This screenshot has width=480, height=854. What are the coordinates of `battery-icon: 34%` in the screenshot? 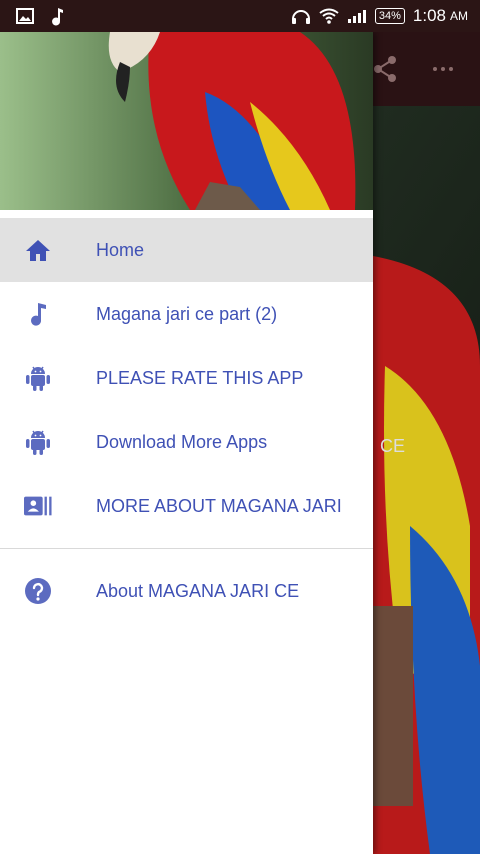 It's located at (389, 16).